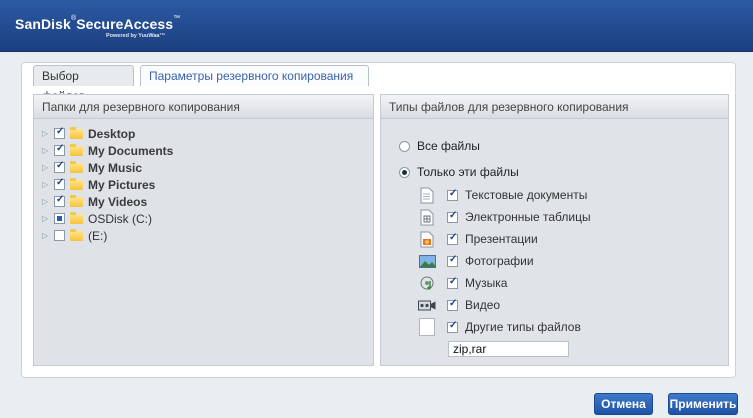  What do you see at coordinates (427, 195) in the screenshot?
I see `text-document-icon` at bounding box center [427, 195].